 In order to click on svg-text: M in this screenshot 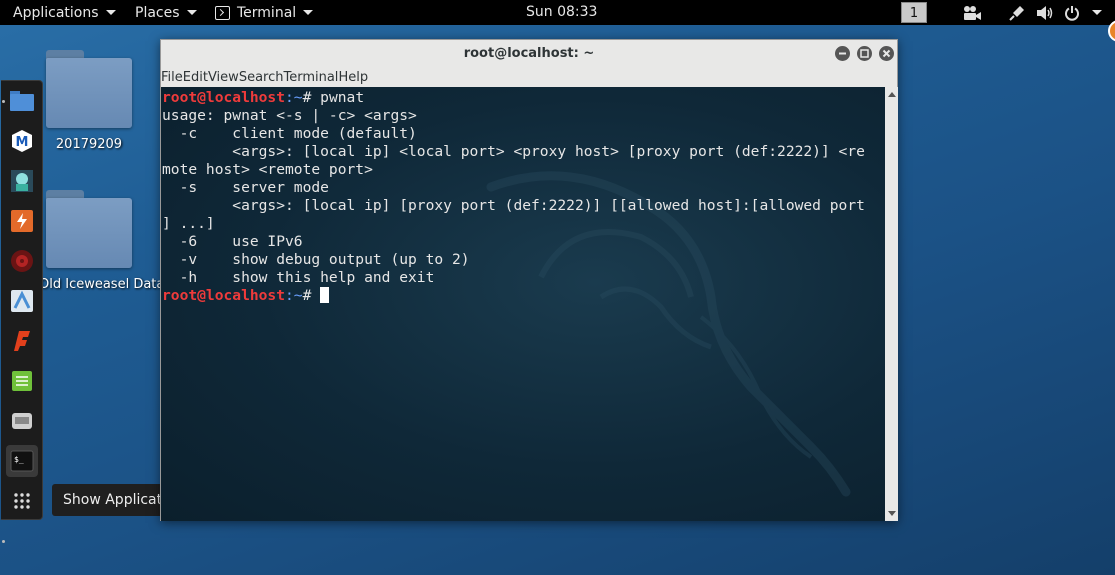, I will do `click(22, 142)`.